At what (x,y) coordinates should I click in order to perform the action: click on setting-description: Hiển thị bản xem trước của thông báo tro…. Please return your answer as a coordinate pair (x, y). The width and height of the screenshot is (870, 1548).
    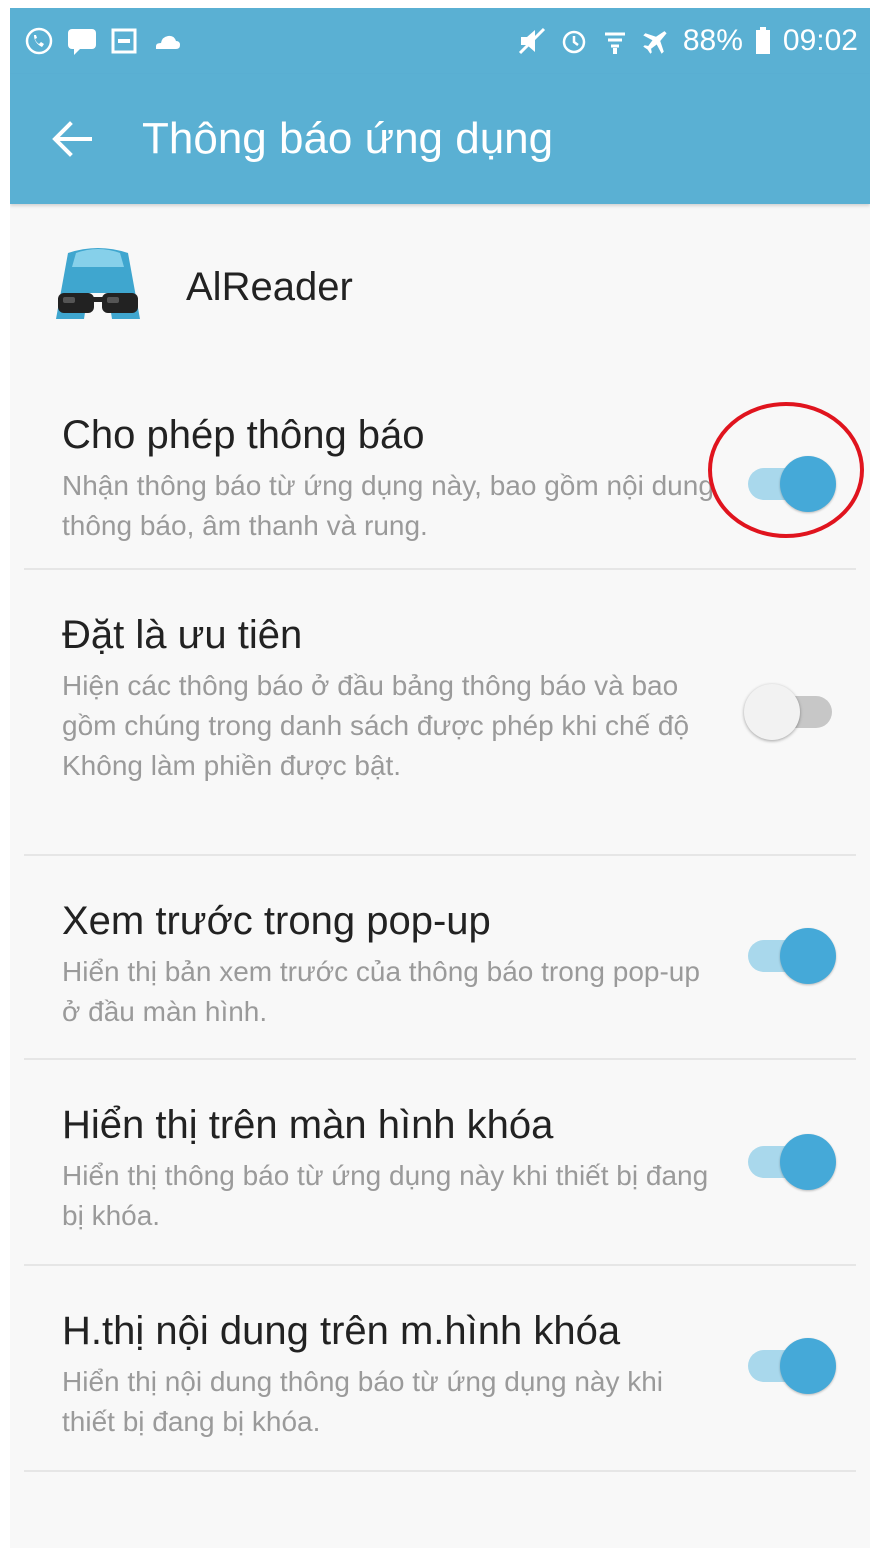
    Looking at the image, I should click on (381, 991).